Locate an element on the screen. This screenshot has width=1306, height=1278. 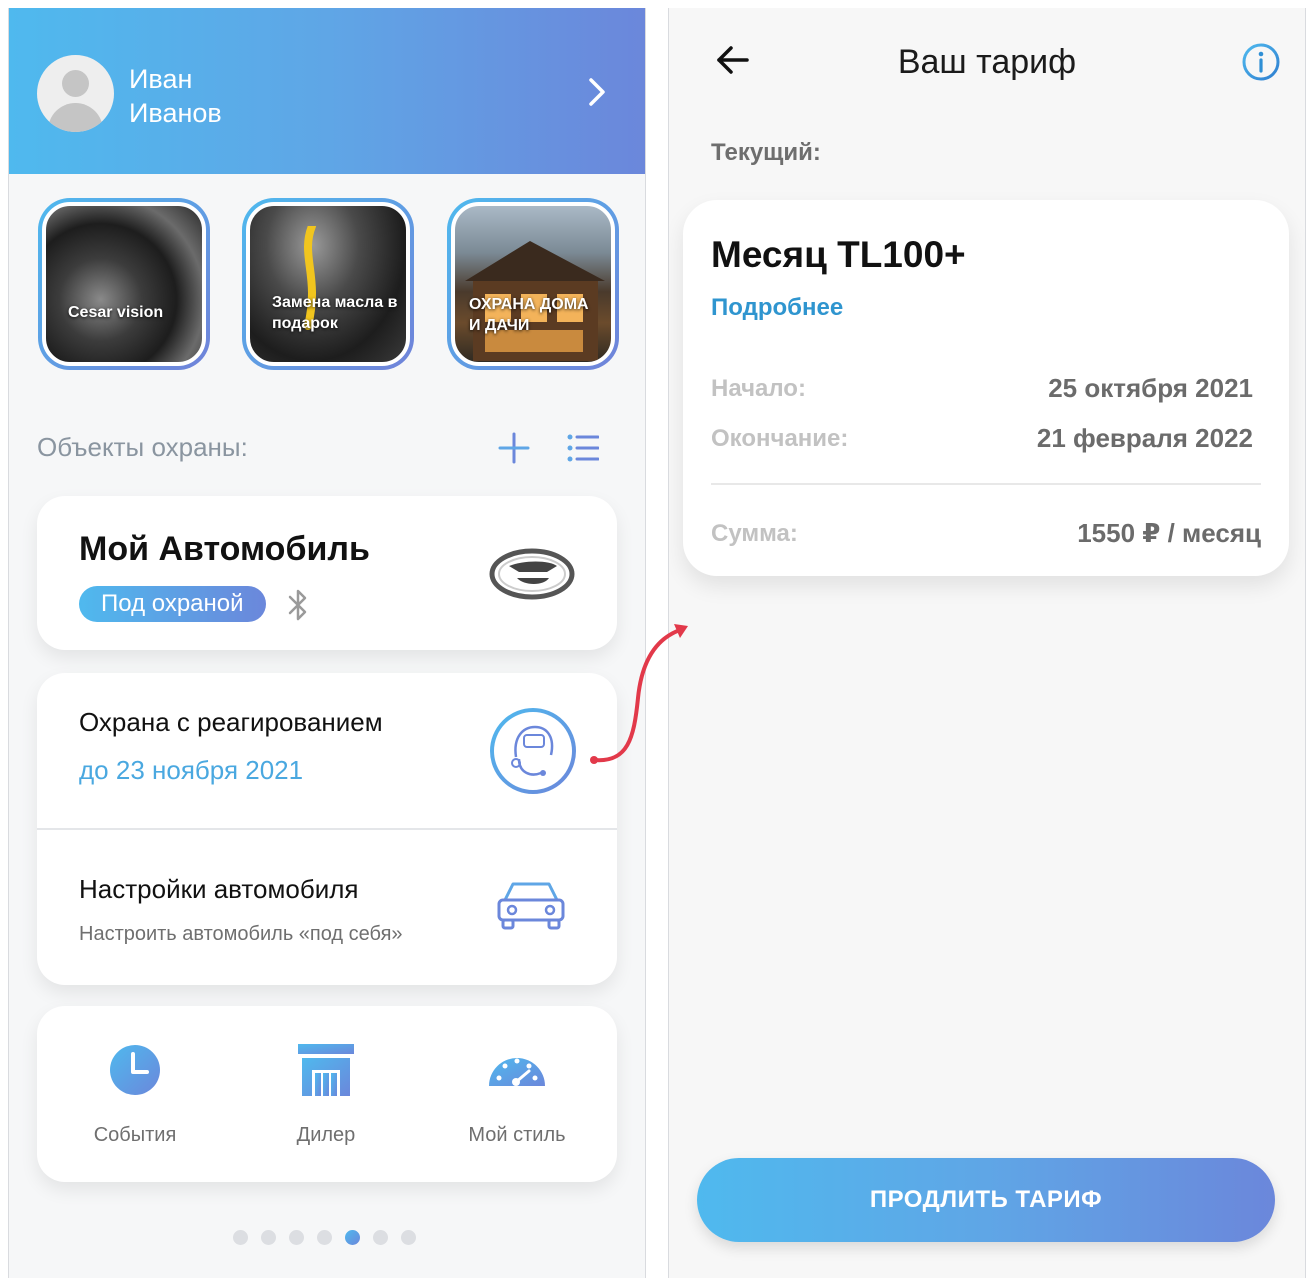
quick-actions-card: События Дилер Мой стиль is located at coordinates (327, 1094).